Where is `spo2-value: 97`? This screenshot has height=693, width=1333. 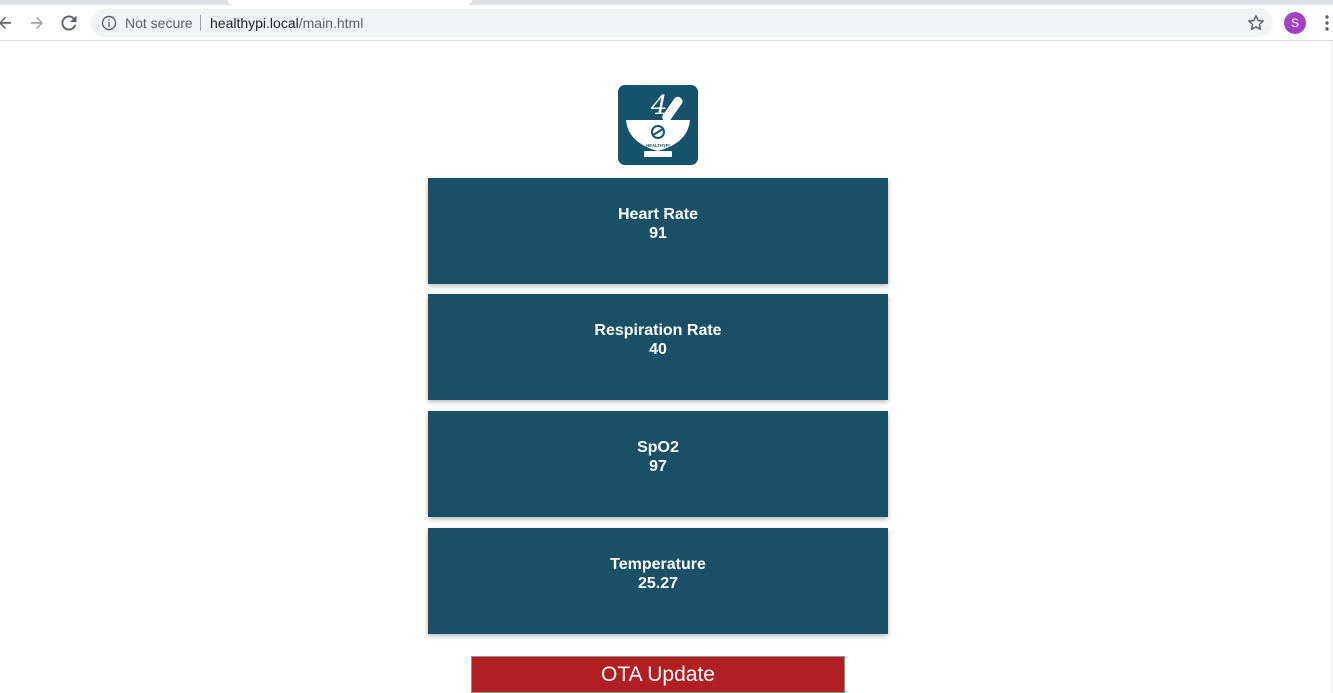 spo2-value: 97 is located at coordinates (658, 466).